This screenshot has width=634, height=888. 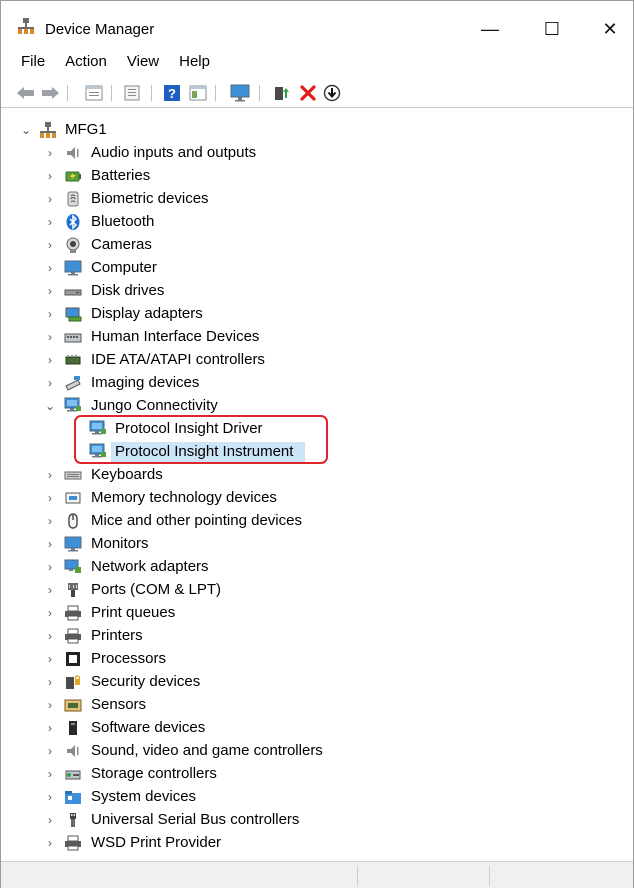 What do you see at coordinates (317, 406) in the screenshot?
I see `tree-category: ⌄ Jungo Connectivity` at bounding box center [317, 406].